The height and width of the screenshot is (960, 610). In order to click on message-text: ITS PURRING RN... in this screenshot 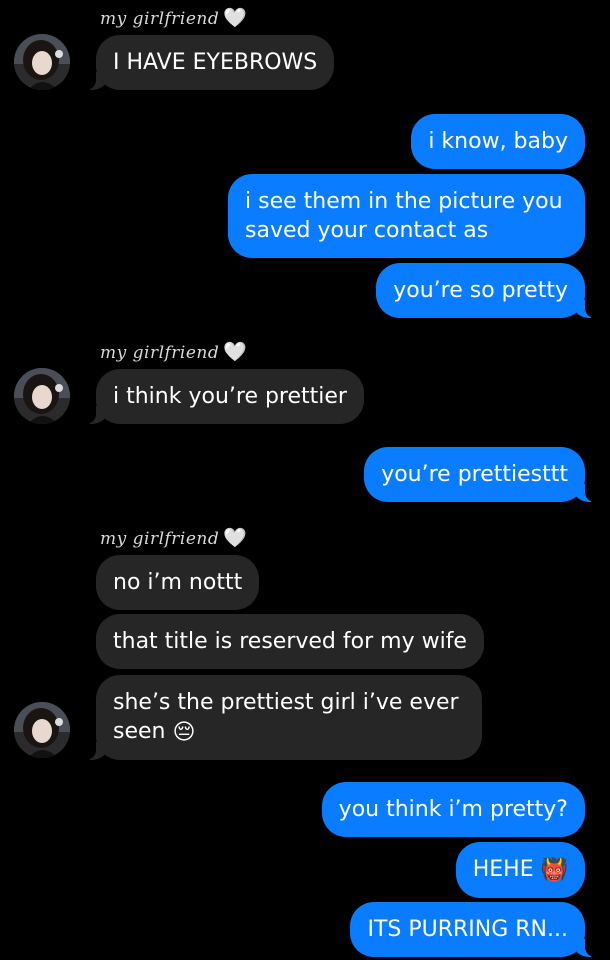, I will do `click(467, 929)`.